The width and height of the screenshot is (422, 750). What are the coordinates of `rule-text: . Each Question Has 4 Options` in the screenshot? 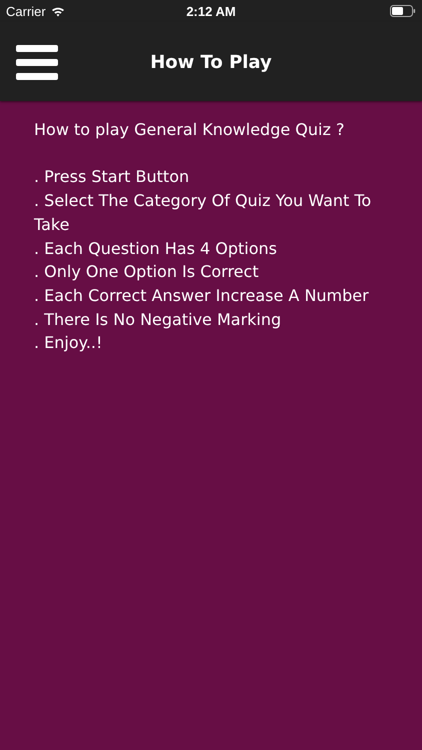 It's located at (156, 249).